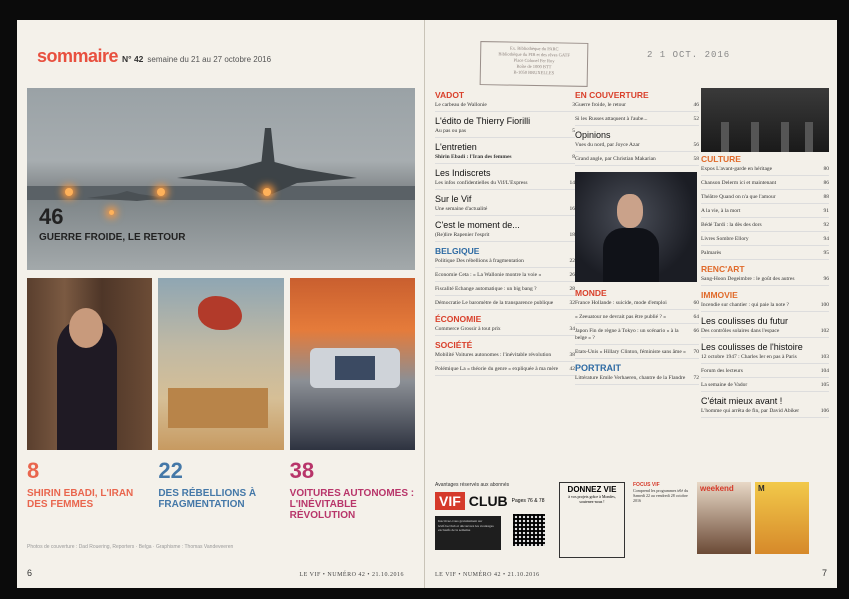 This screenshot has width=849, height=599. Describe the element at coordinates (89, 489) in the screenshot. I see `feature-caption: 8 Shirin Ebadi, l'Iran des femmes` at that location.